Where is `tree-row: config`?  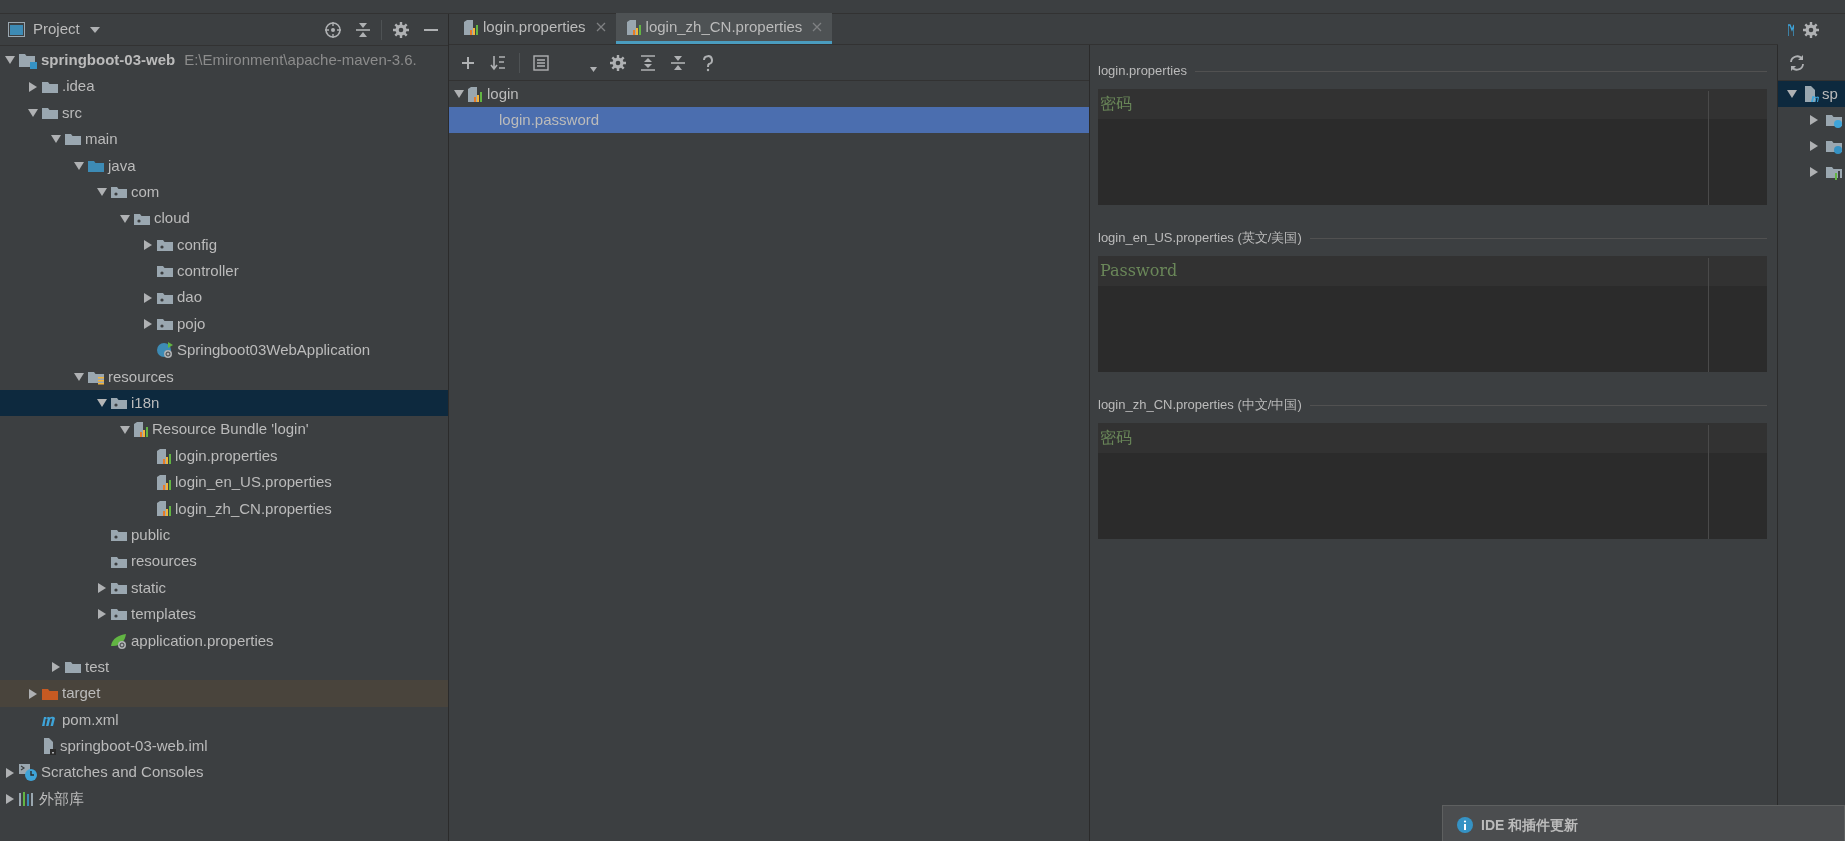
tree-row: config is located at coordinates (224, 245).